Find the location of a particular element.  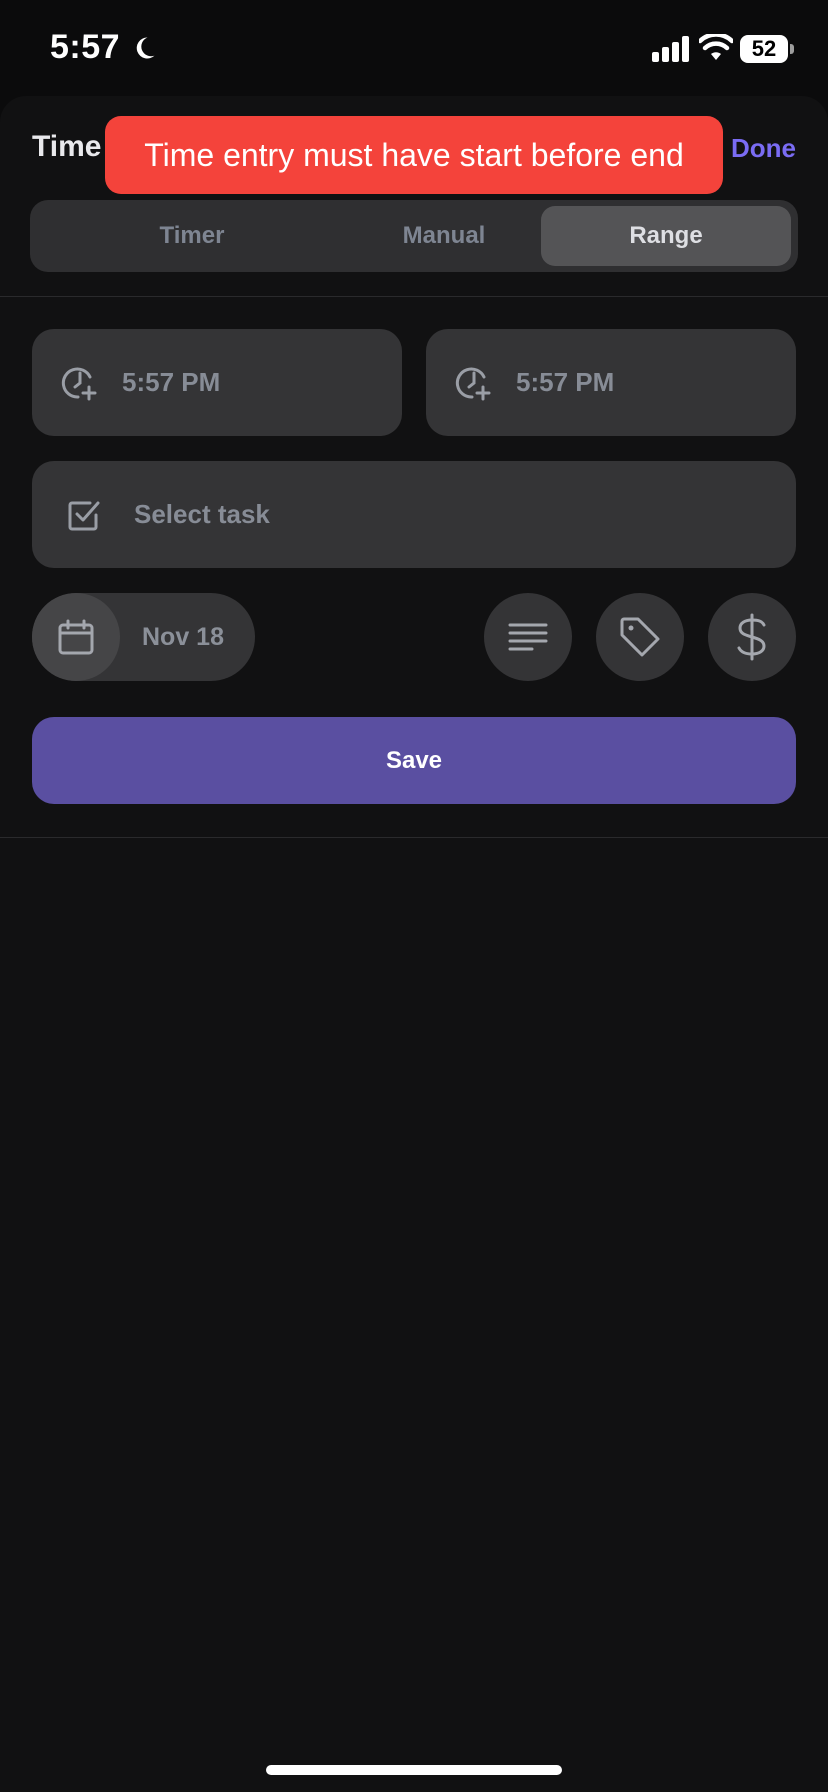

save-button: Save is located at coordinates (414, 760).